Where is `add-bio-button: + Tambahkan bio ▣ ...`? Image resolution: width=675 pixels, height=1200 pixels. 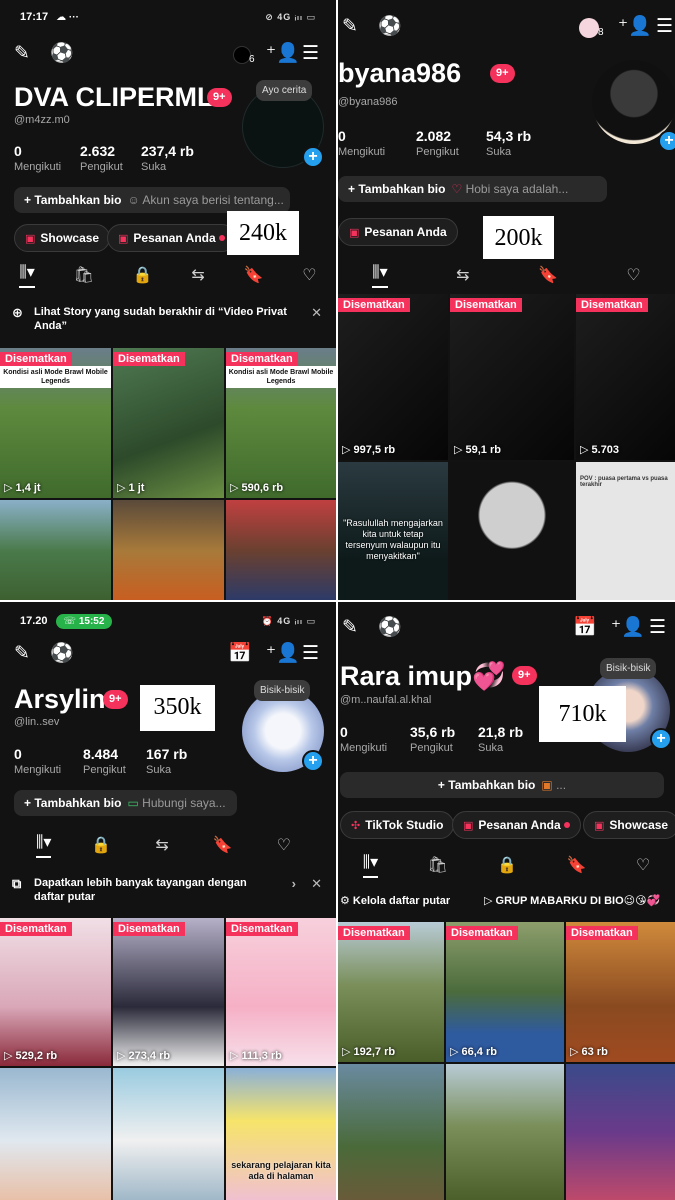
add-bio-button: + Tambahkan bio ▣ ... is located at coordinates (502, 785).